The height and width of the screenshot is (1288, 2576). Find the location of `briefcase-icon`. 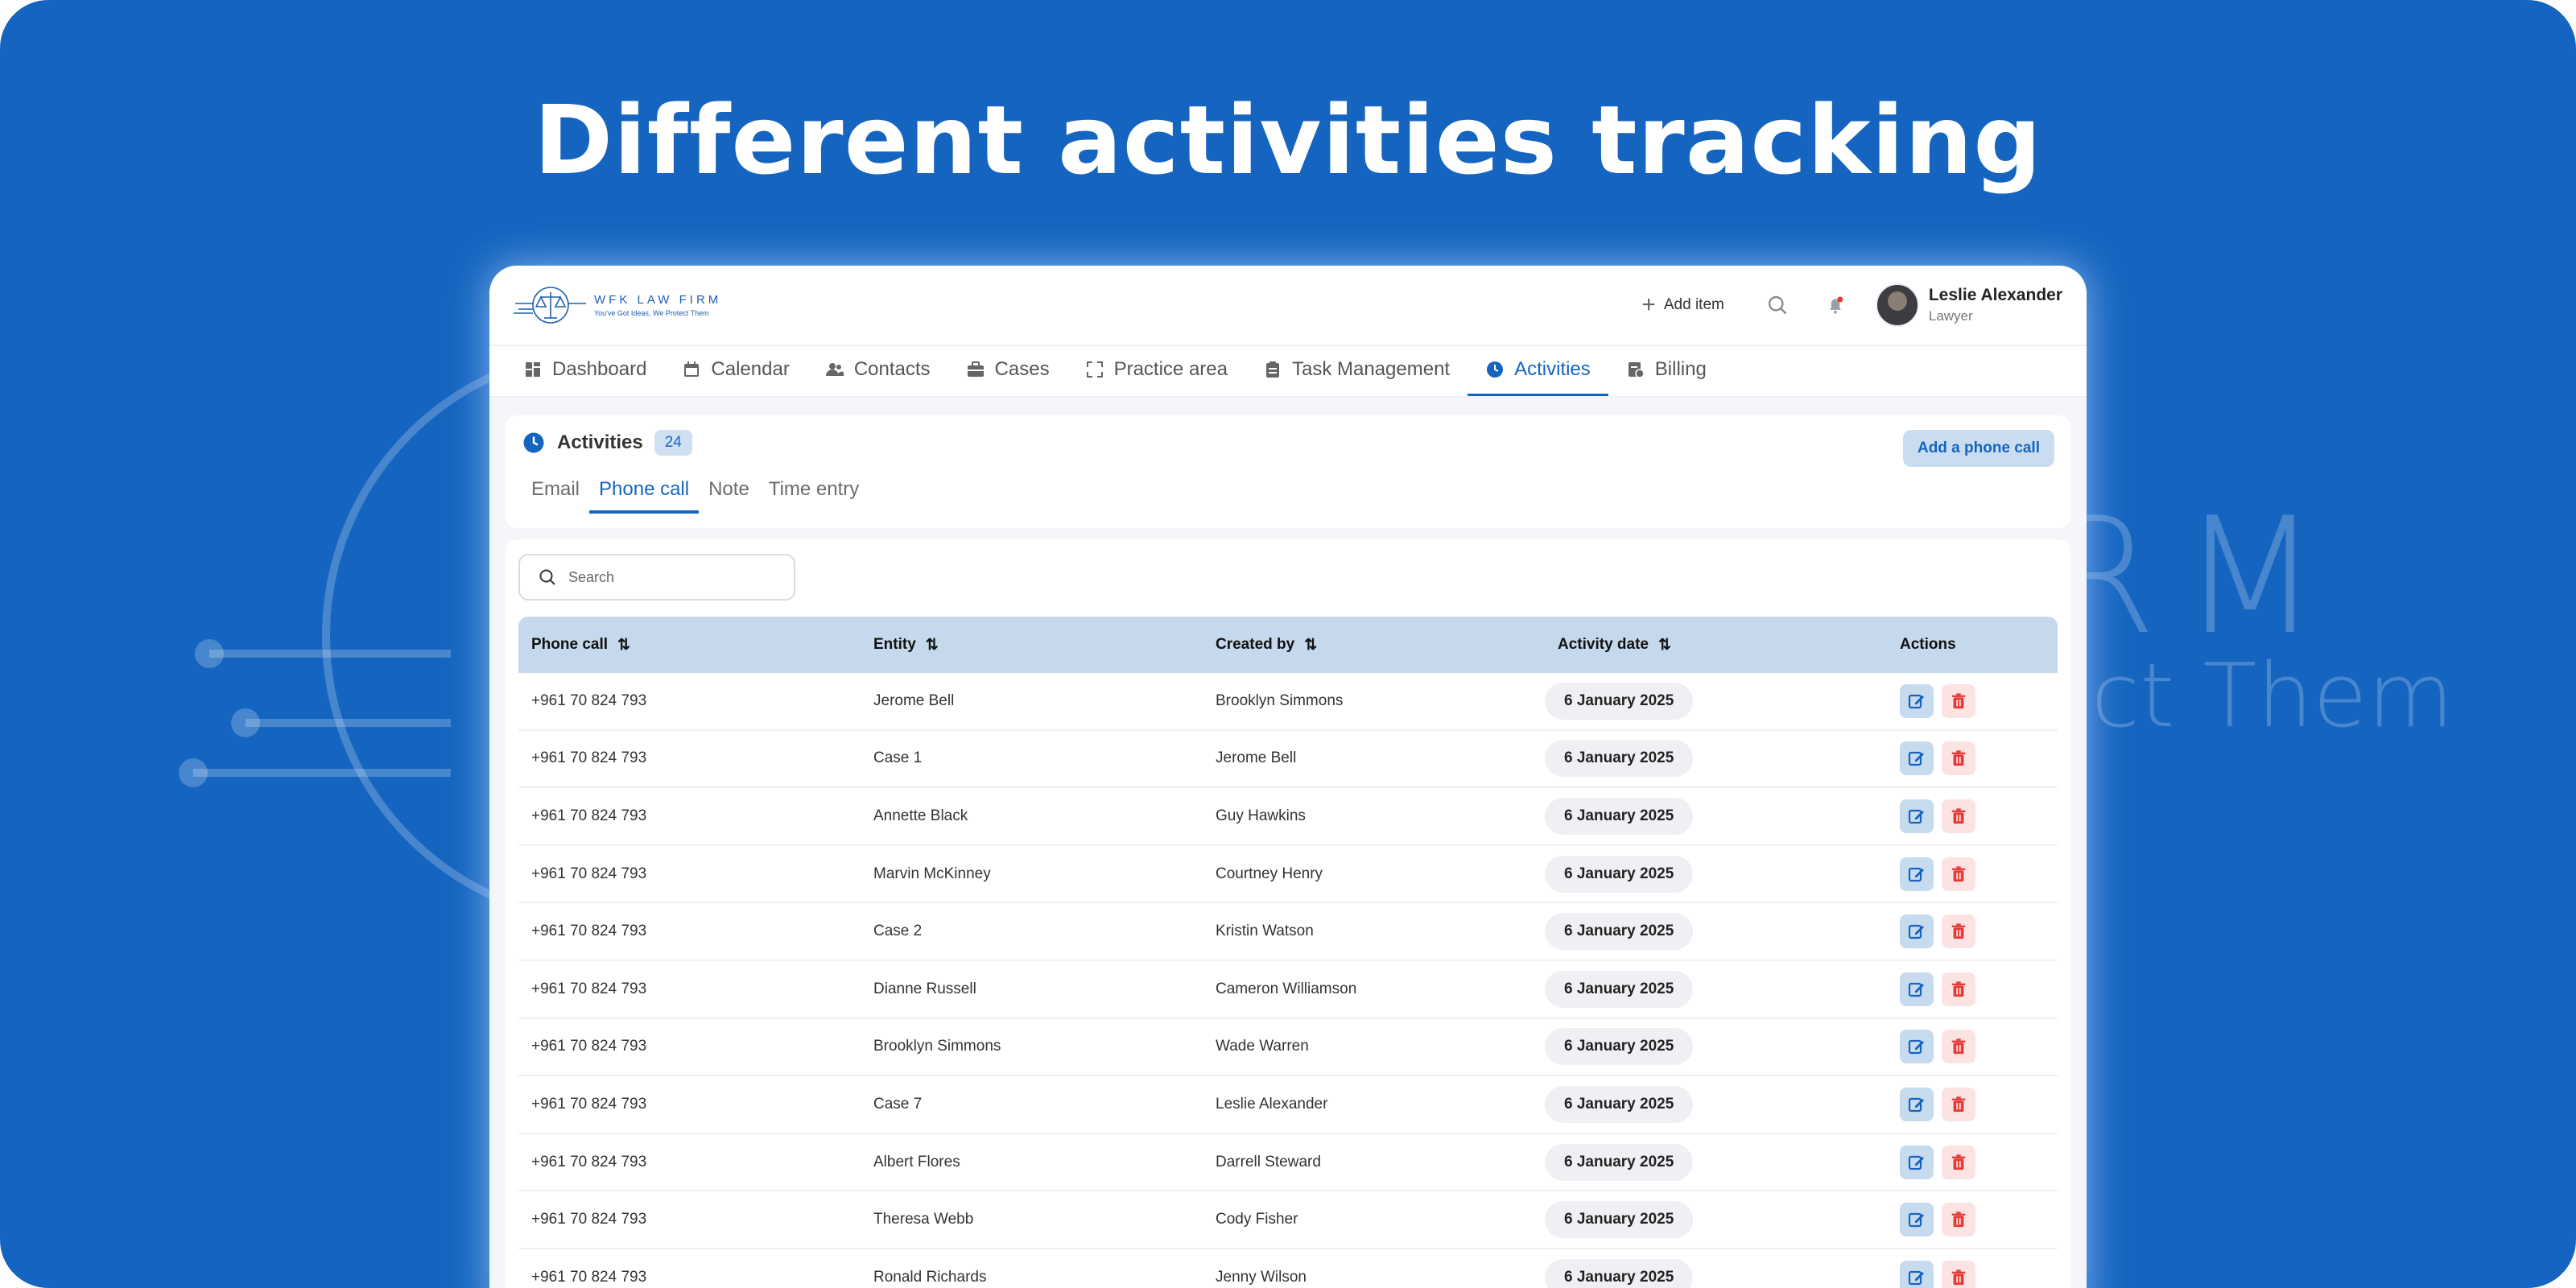

briefcase-icon is located at coordinates (975, 369).